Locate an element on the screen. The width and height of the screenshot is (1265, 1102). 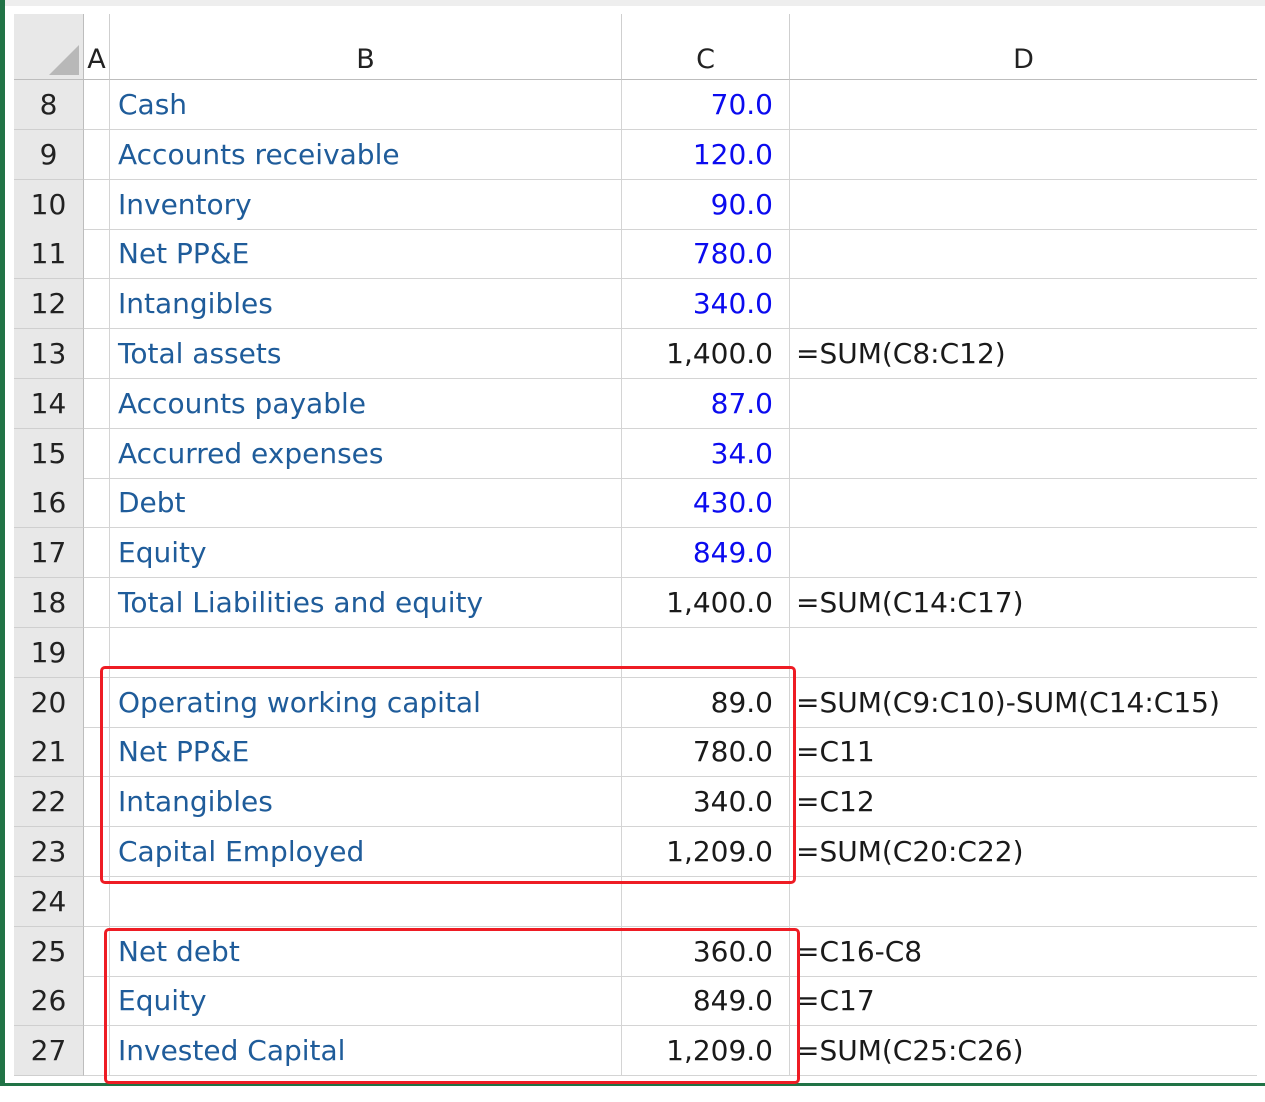
cell-d-formula: =SUM(C9:C10)-SUM(C14:C15) is located at coordinates (1023, 703).